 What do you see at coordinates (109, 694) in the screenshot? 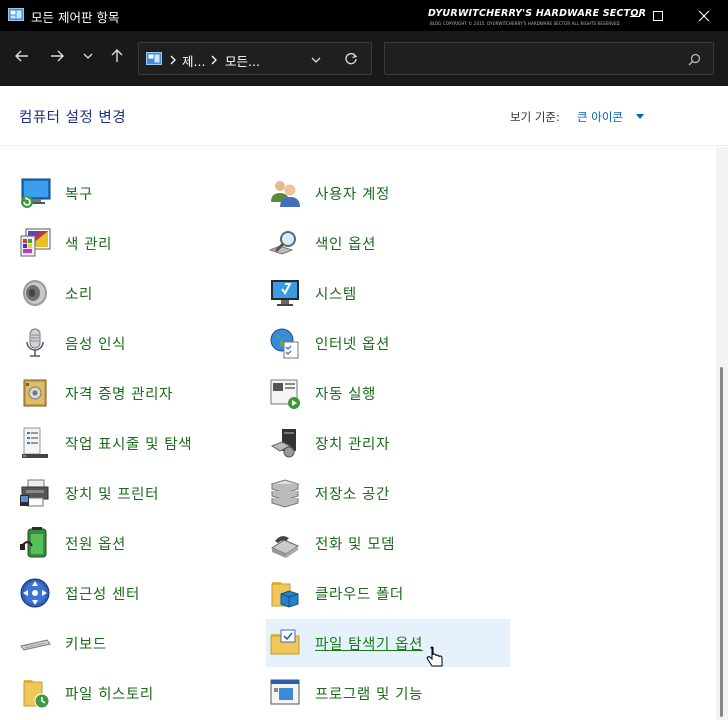
I see `item-label: 파일 히스토리` at bounding box center [109, 694].